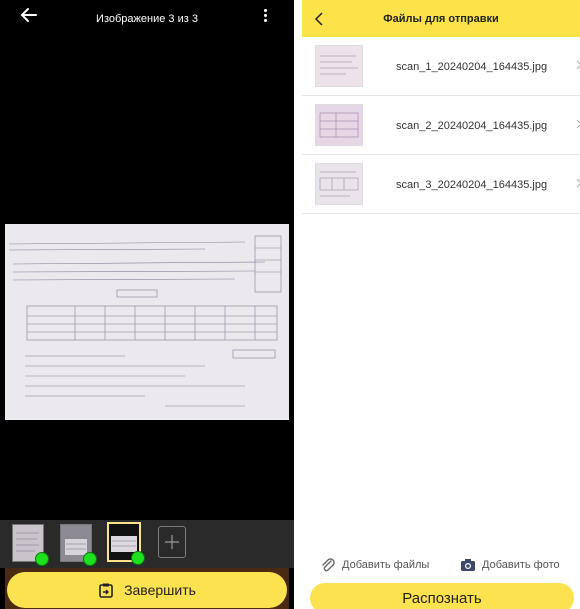  I want to click on add-page-button, so click(172, 542).